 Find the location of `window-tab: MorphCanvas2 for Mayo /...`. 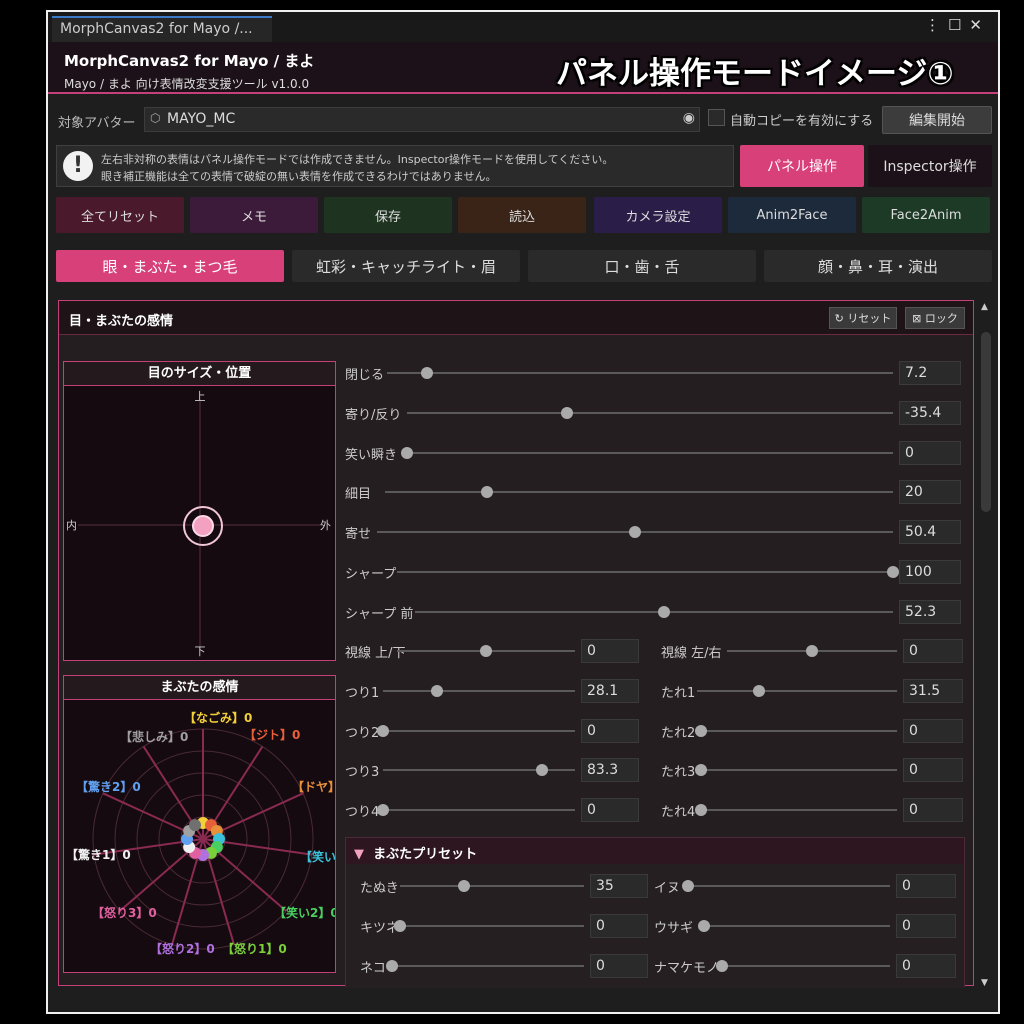

window-tab: MorphCanvas2 for Mayo /... is located at coordinates (162, 29).